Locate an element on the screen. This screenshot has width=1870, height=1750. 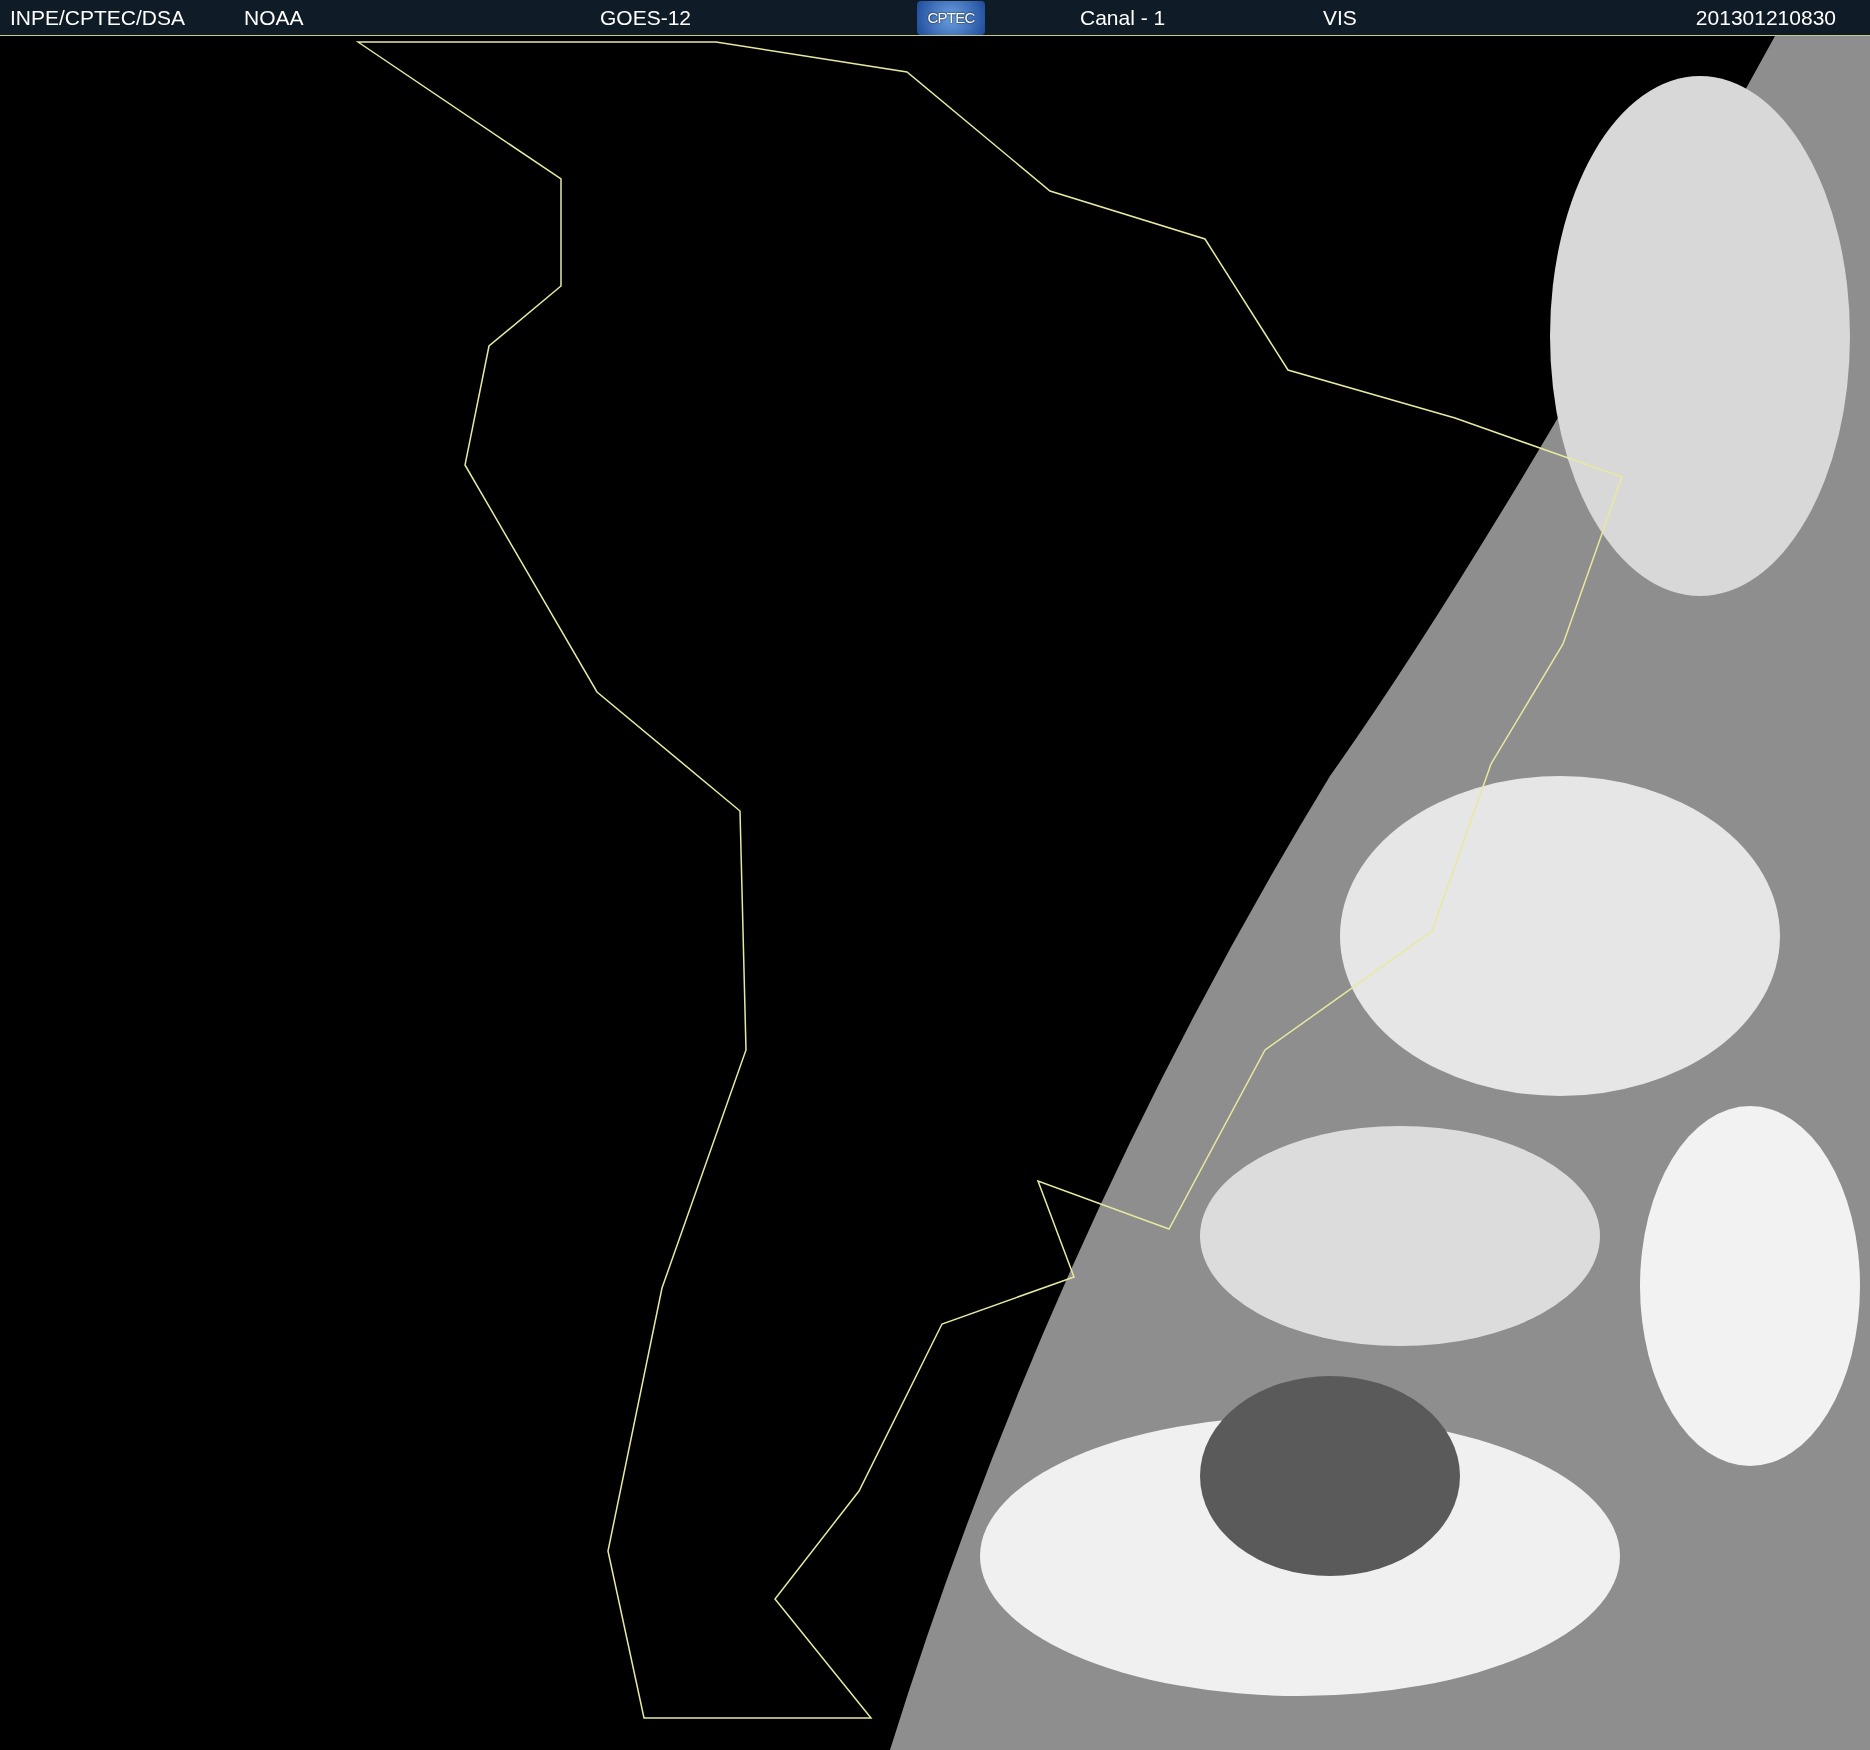
header-label: VIS is located at coordinates (1340, 18).